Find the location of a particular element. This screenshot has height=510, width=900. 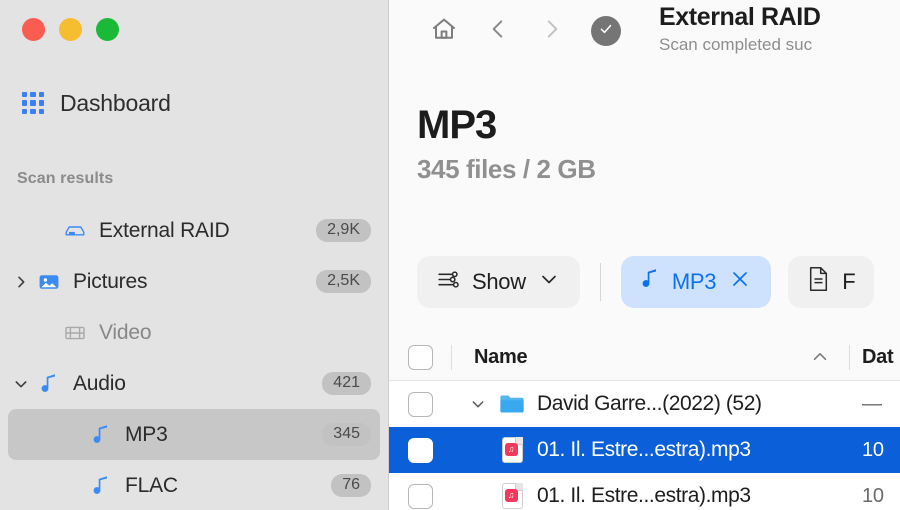

row-date-cell: — is located at coordinates (875, 404).